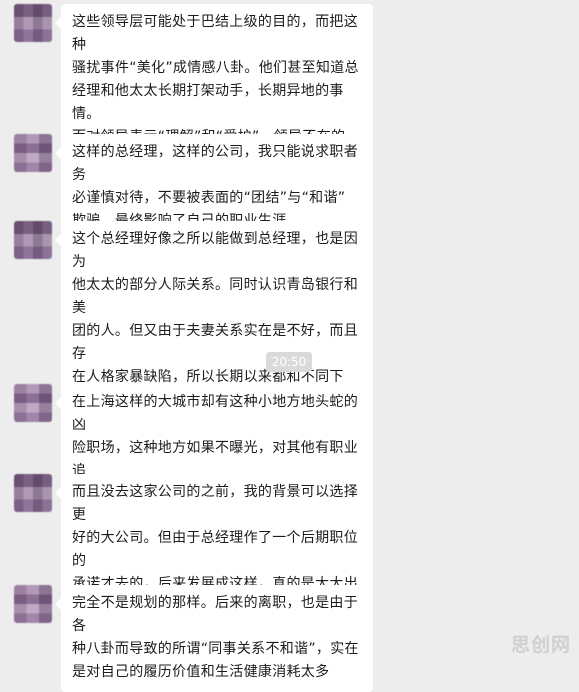 Image resolution: width=579 pixels, height=692 pixels. What do you see at coordinates (540, 645) in the screenshot?
I see `site-watermark: 思创网` at bounding box center [540, 645].